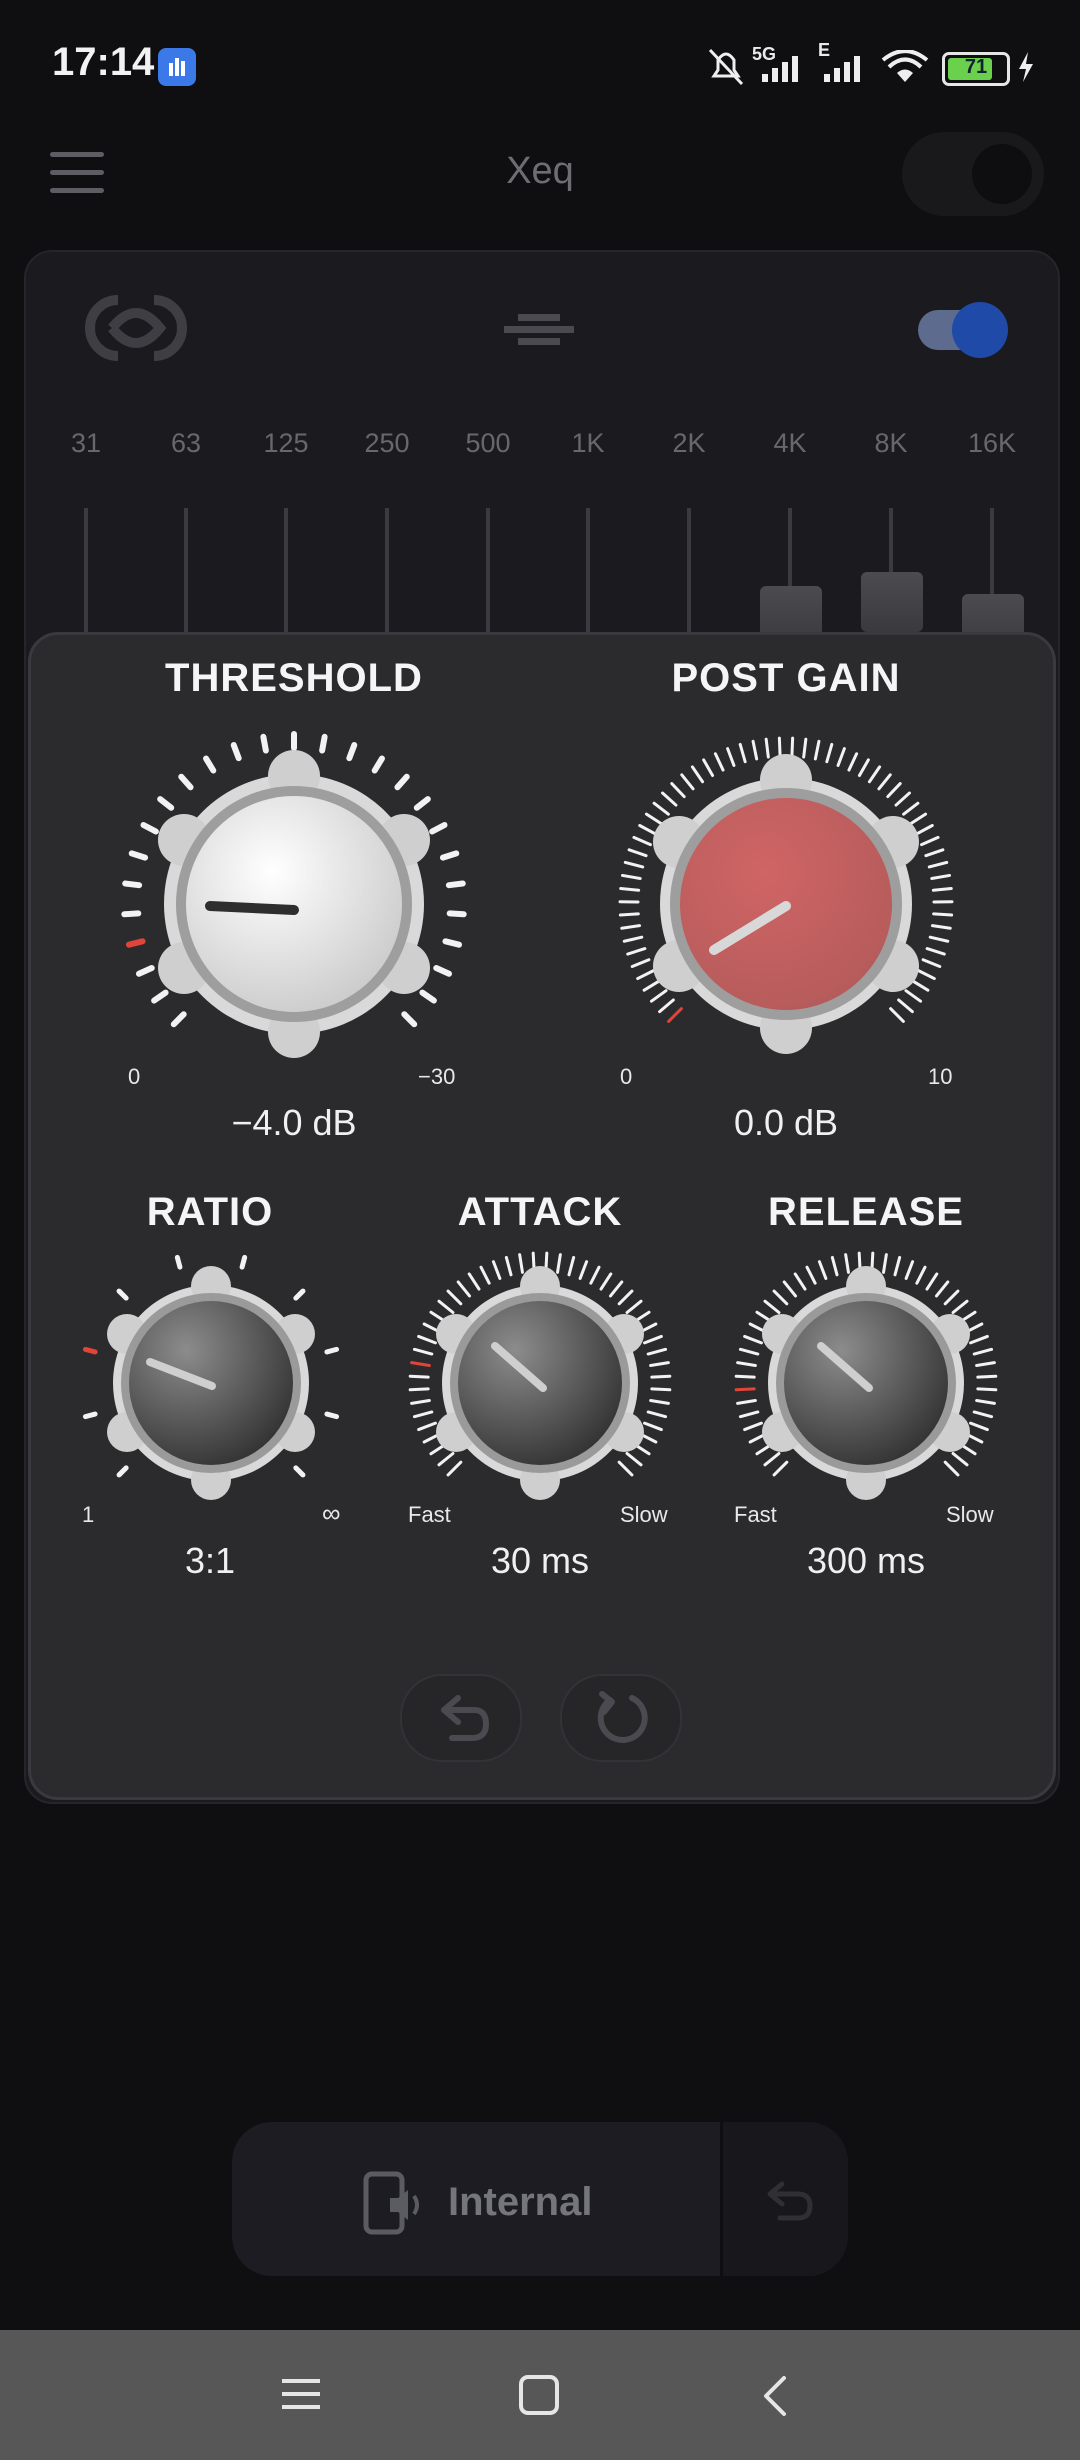 This screenshot has width=1080, height=2460. I want to click on home-icon, so click(539, 2397).